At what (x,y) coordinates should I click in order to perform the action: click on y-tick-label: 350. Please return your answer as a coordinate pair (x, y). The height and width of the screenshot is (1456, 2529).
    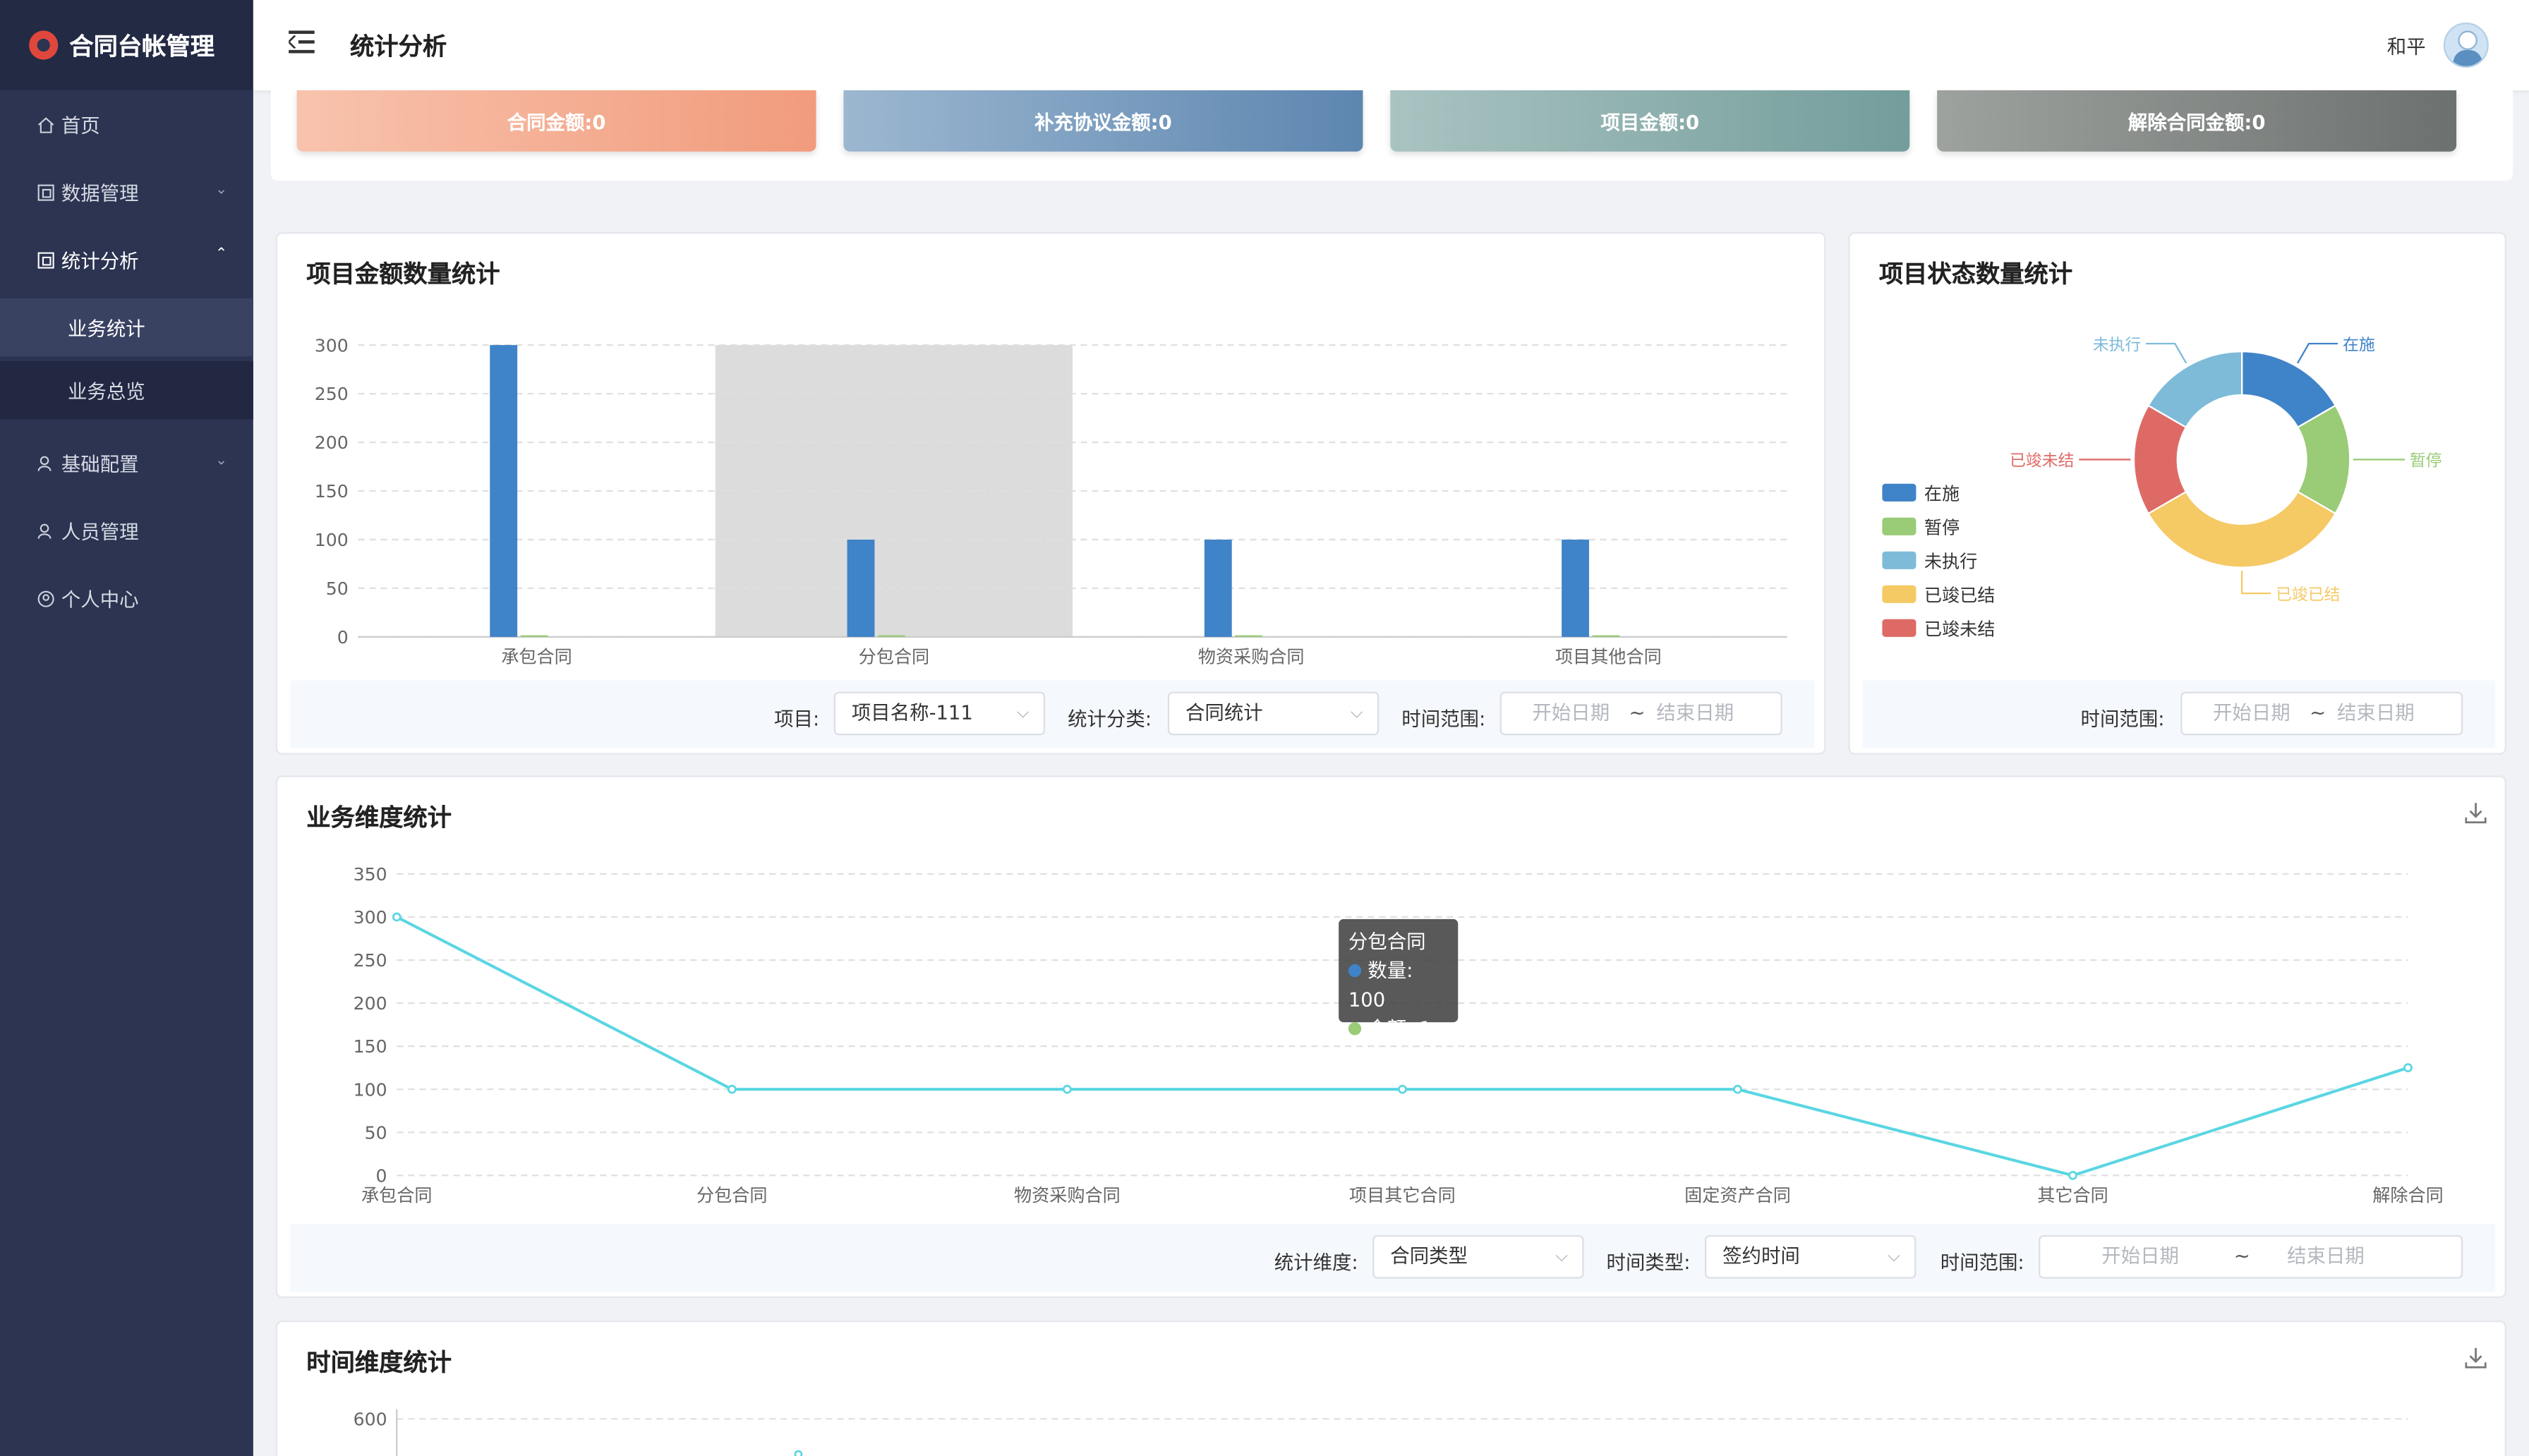
    Looking at the image, I should click on (370, 875).